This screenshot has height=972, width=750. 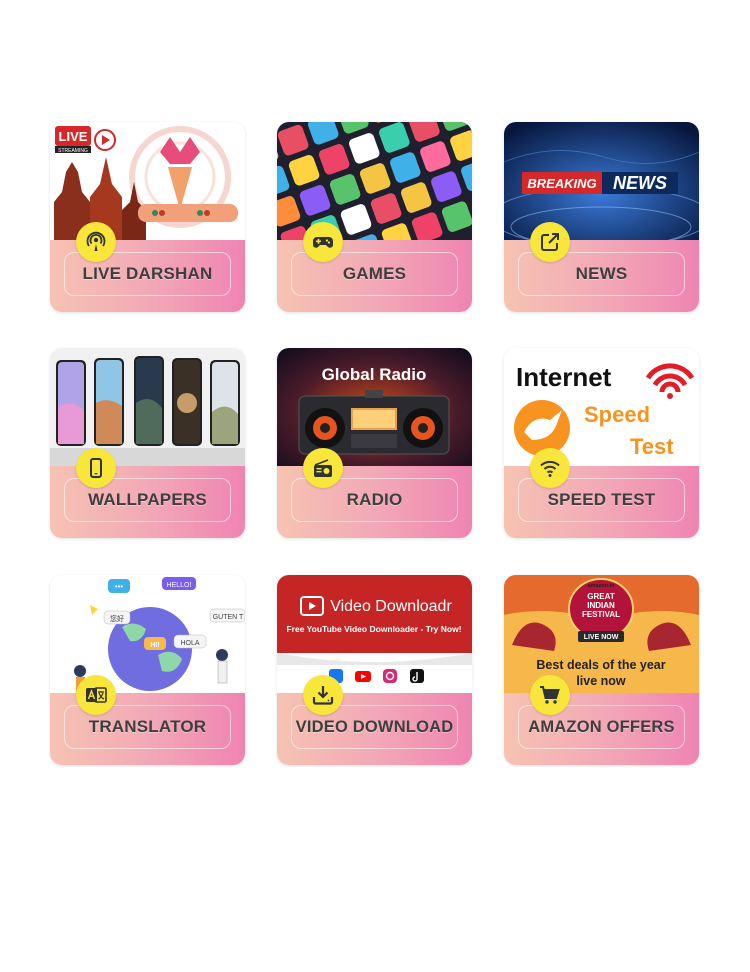 What do you see at coordinates (601, 614) in the screenshot?
I see `festival-text: FESTIVAL` at bounding box center [601, 614].